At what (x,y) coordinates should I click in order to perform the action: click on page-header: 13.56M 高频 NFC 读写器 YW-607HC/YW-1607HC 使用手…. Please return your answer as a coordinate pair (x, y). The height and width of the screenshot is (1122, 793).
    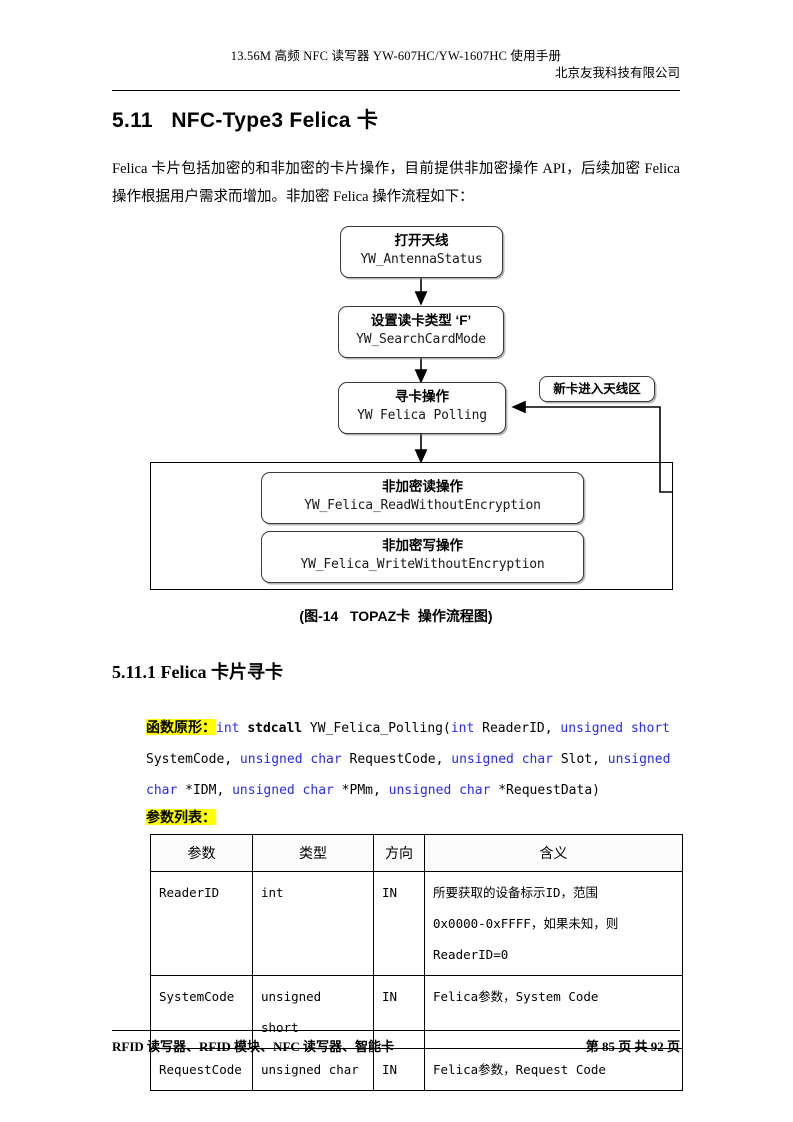
    Looking at the image, I should click on (396, 65).